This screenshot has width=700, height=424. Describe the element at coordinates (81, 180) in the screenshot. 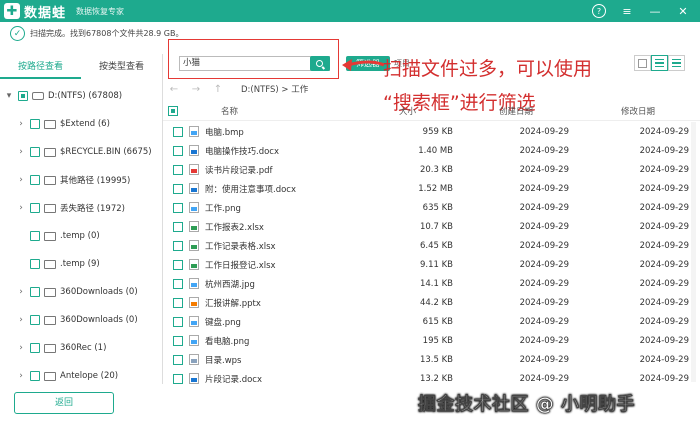

I see `tree-item: › 其他路径 (19995)` at that location.